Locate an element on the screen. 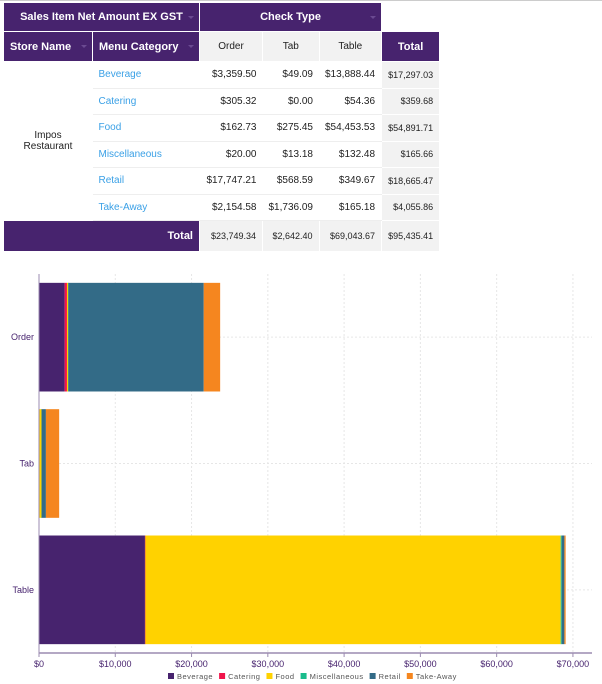  store-name-label: Store Name is located at coordinates (41, 46).